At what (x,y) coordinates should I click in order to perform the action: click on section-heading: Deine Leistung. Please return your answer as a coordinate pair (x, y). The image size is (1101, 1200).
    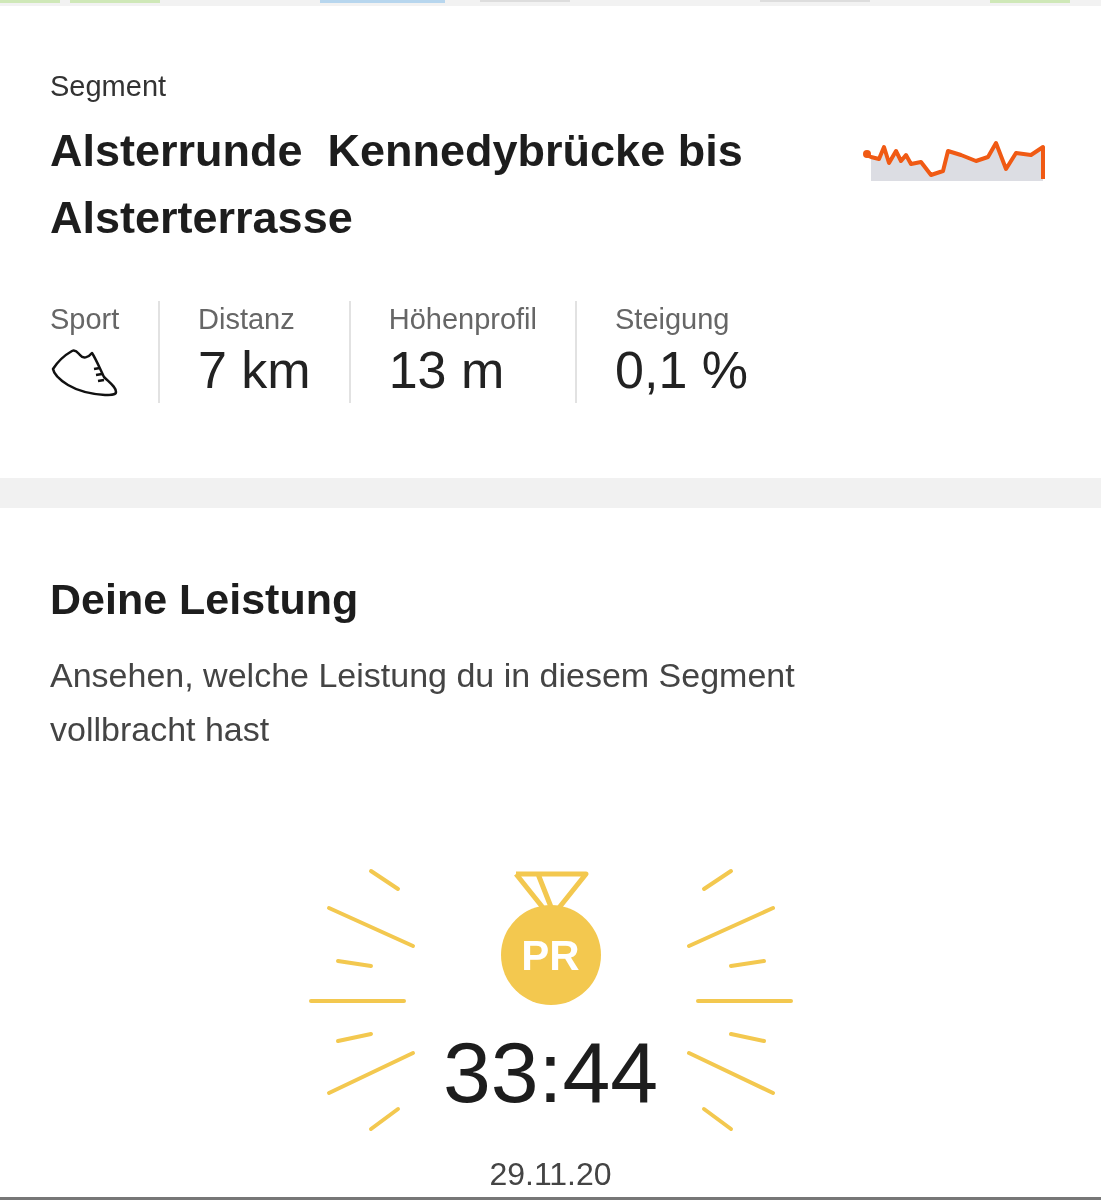
    Looking at the image, I should click on (205, 599).